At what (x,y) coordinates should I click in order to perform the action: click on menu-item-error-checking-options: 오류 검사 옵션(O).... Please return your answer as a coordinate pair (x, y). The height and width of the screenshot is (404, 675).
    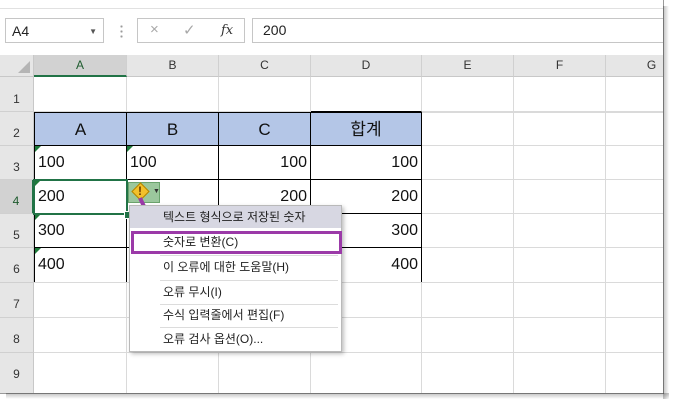
    Looking at the image, I should click on (235, 339).